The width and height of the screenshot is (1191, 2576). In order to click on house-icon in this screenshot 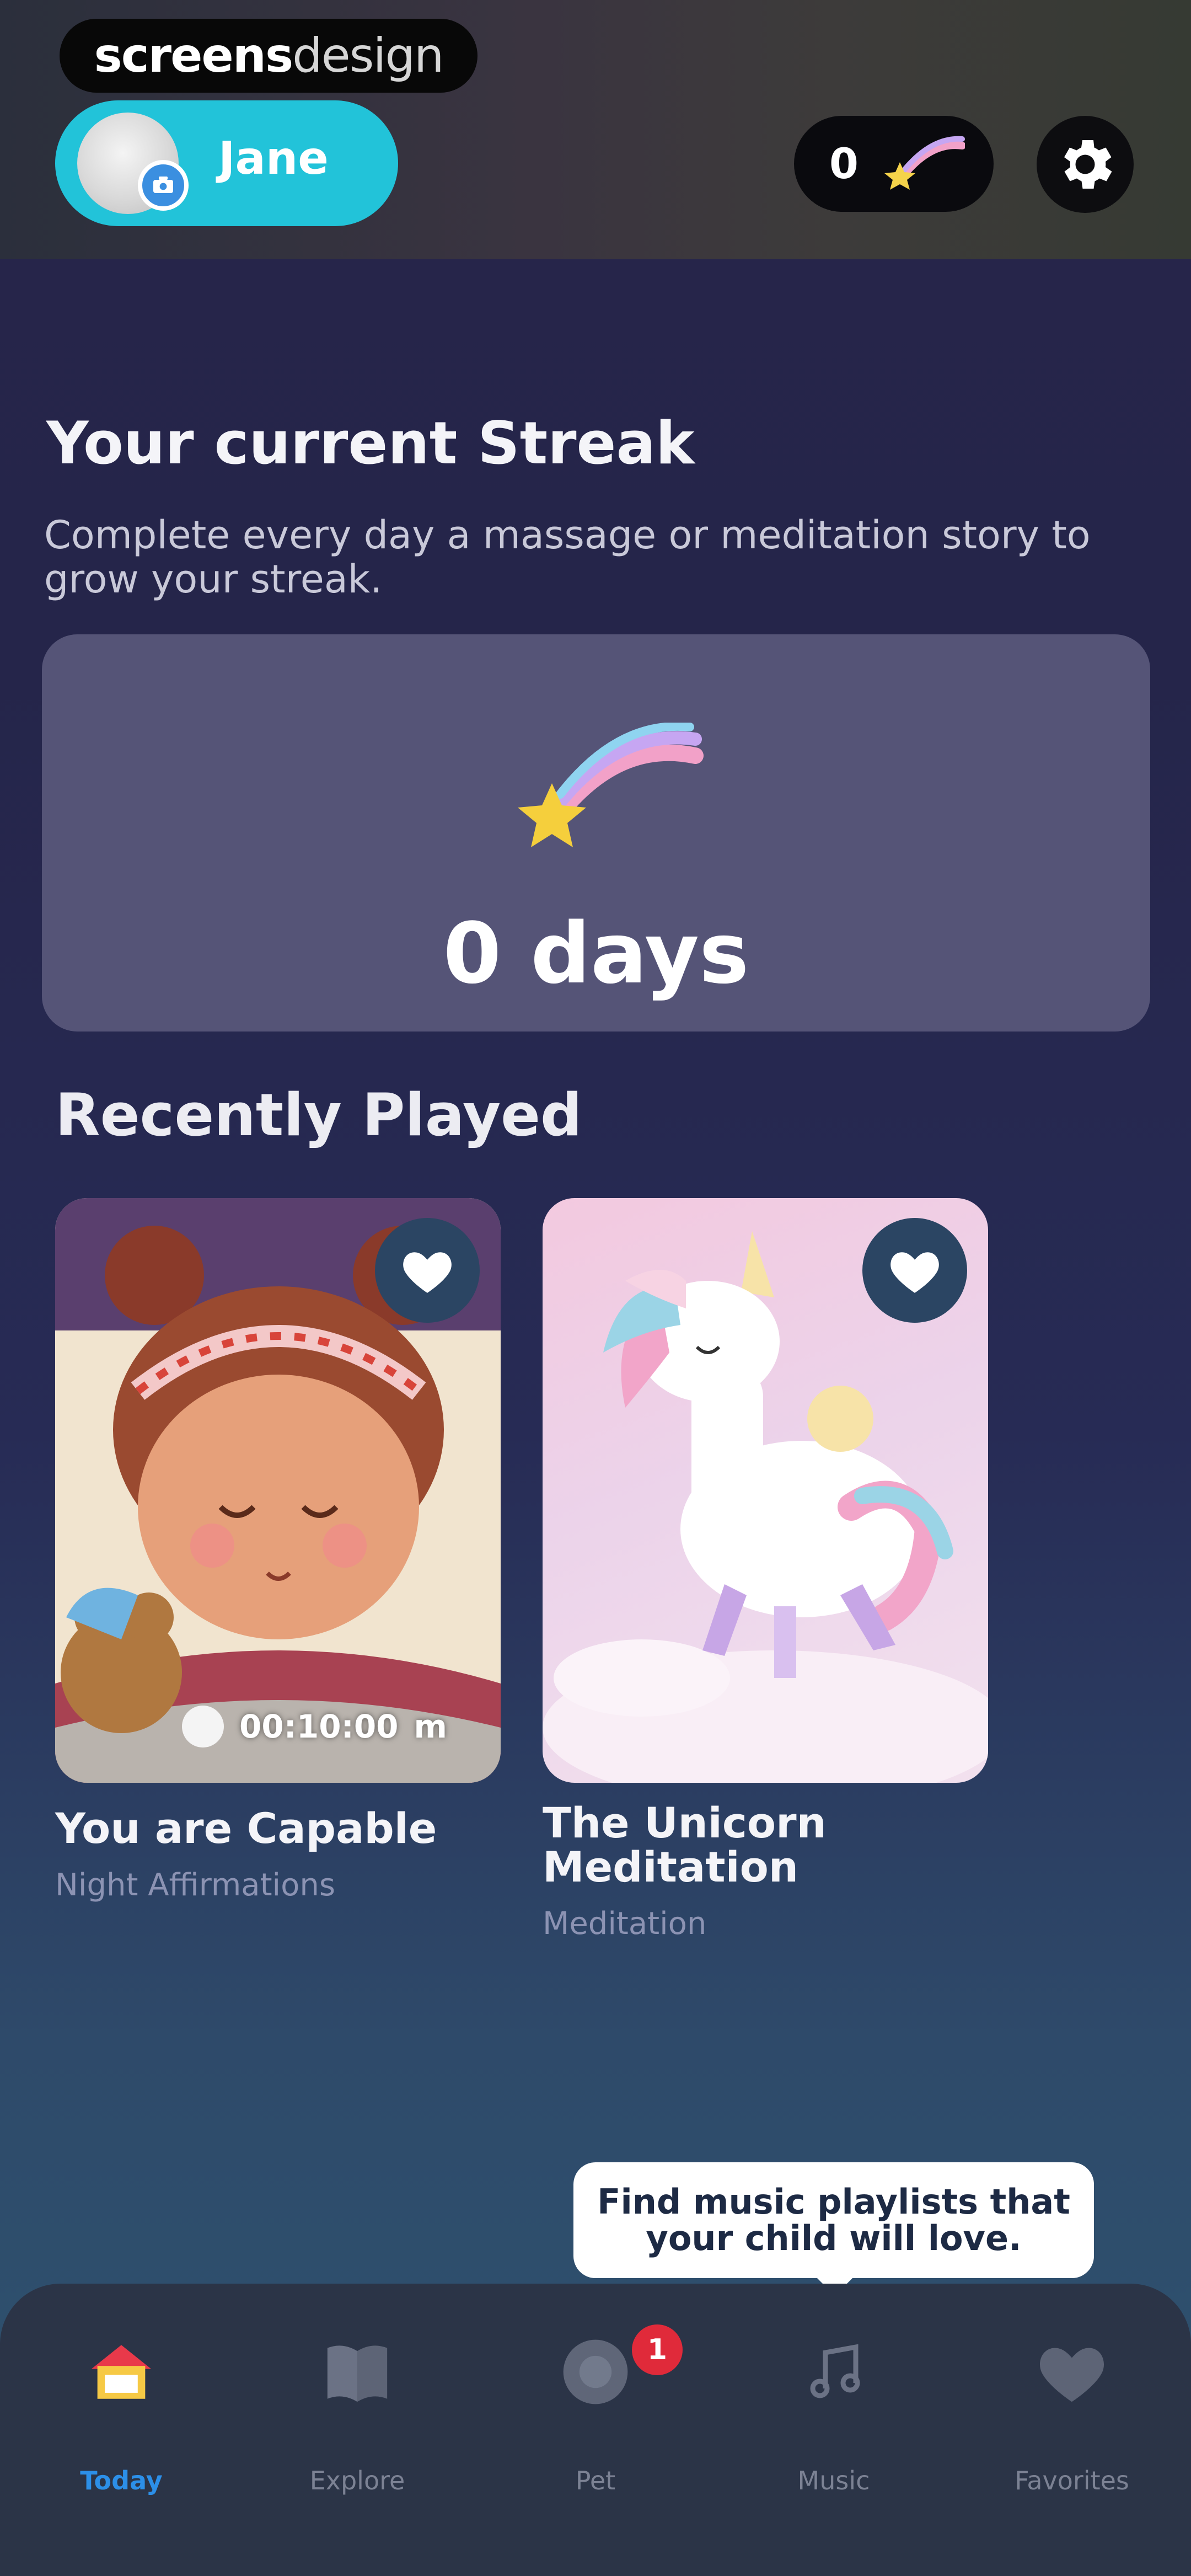, I will do `click(121, 2372)`.